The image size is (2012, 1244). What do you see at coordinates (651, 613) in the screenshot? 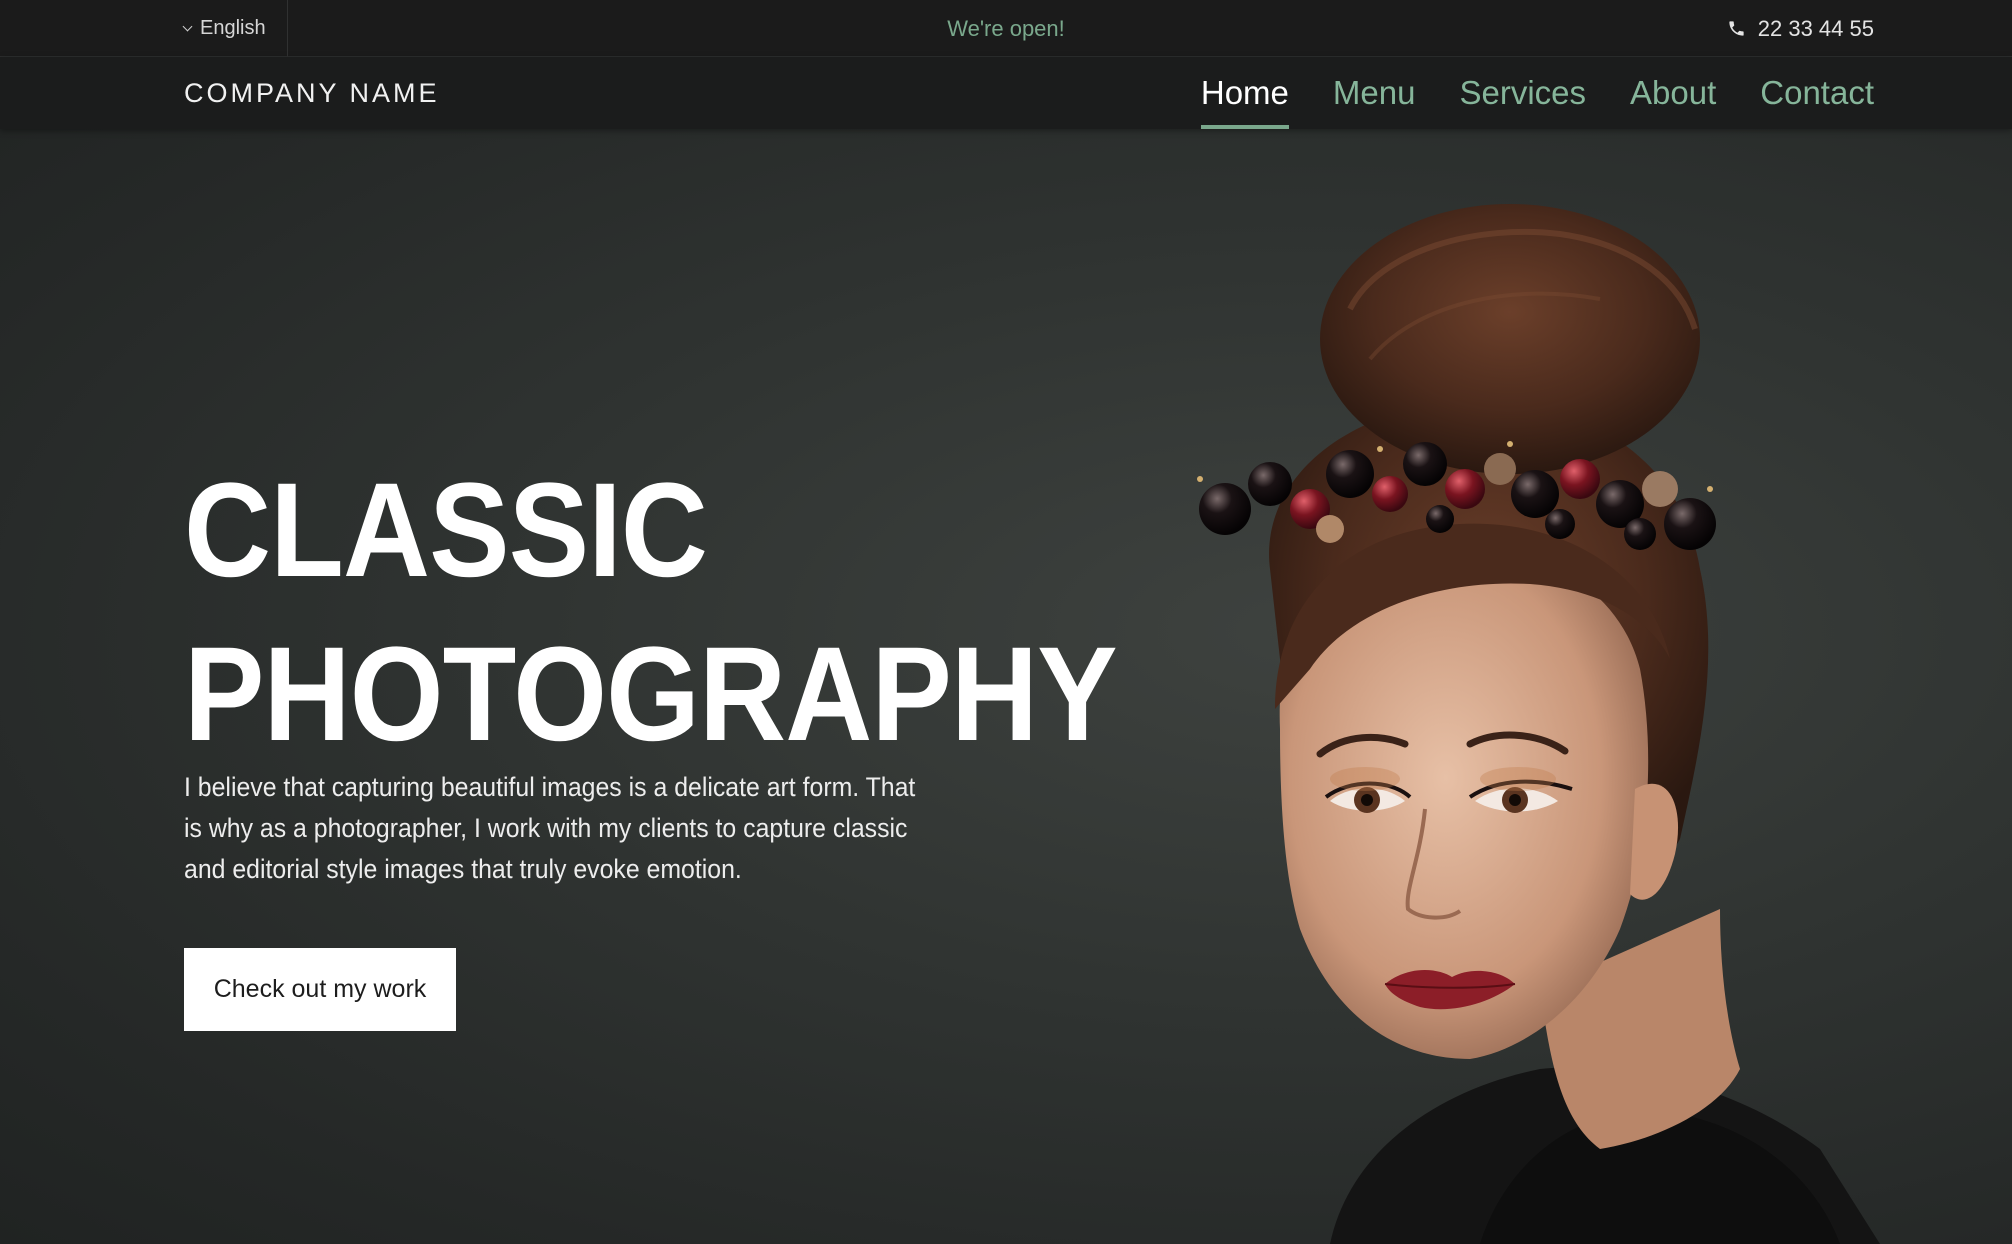
I see `hero-title: CLASSIC PHOTOGRAPHY` at bounding box center [651, 613].